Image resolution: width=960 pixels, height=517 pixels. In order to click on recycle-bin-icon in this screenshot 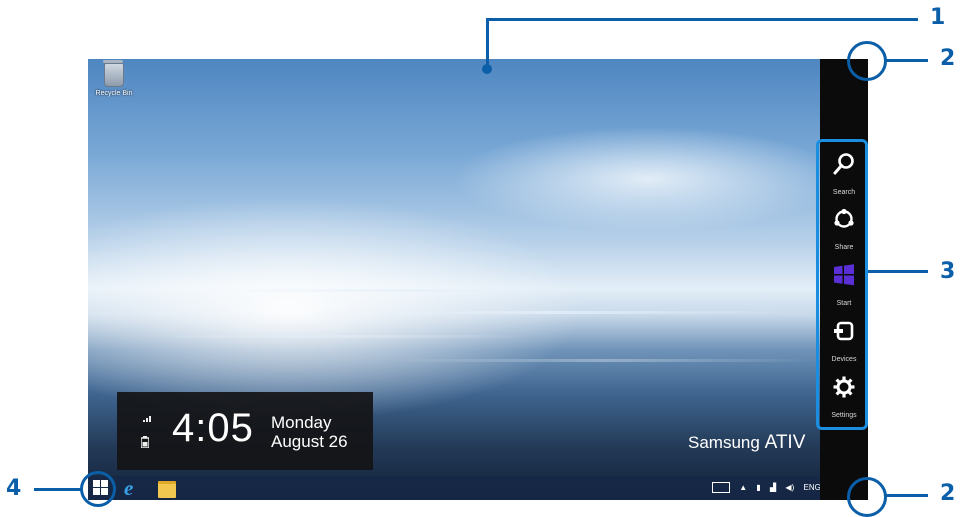, I will do `click(113, 73)`.